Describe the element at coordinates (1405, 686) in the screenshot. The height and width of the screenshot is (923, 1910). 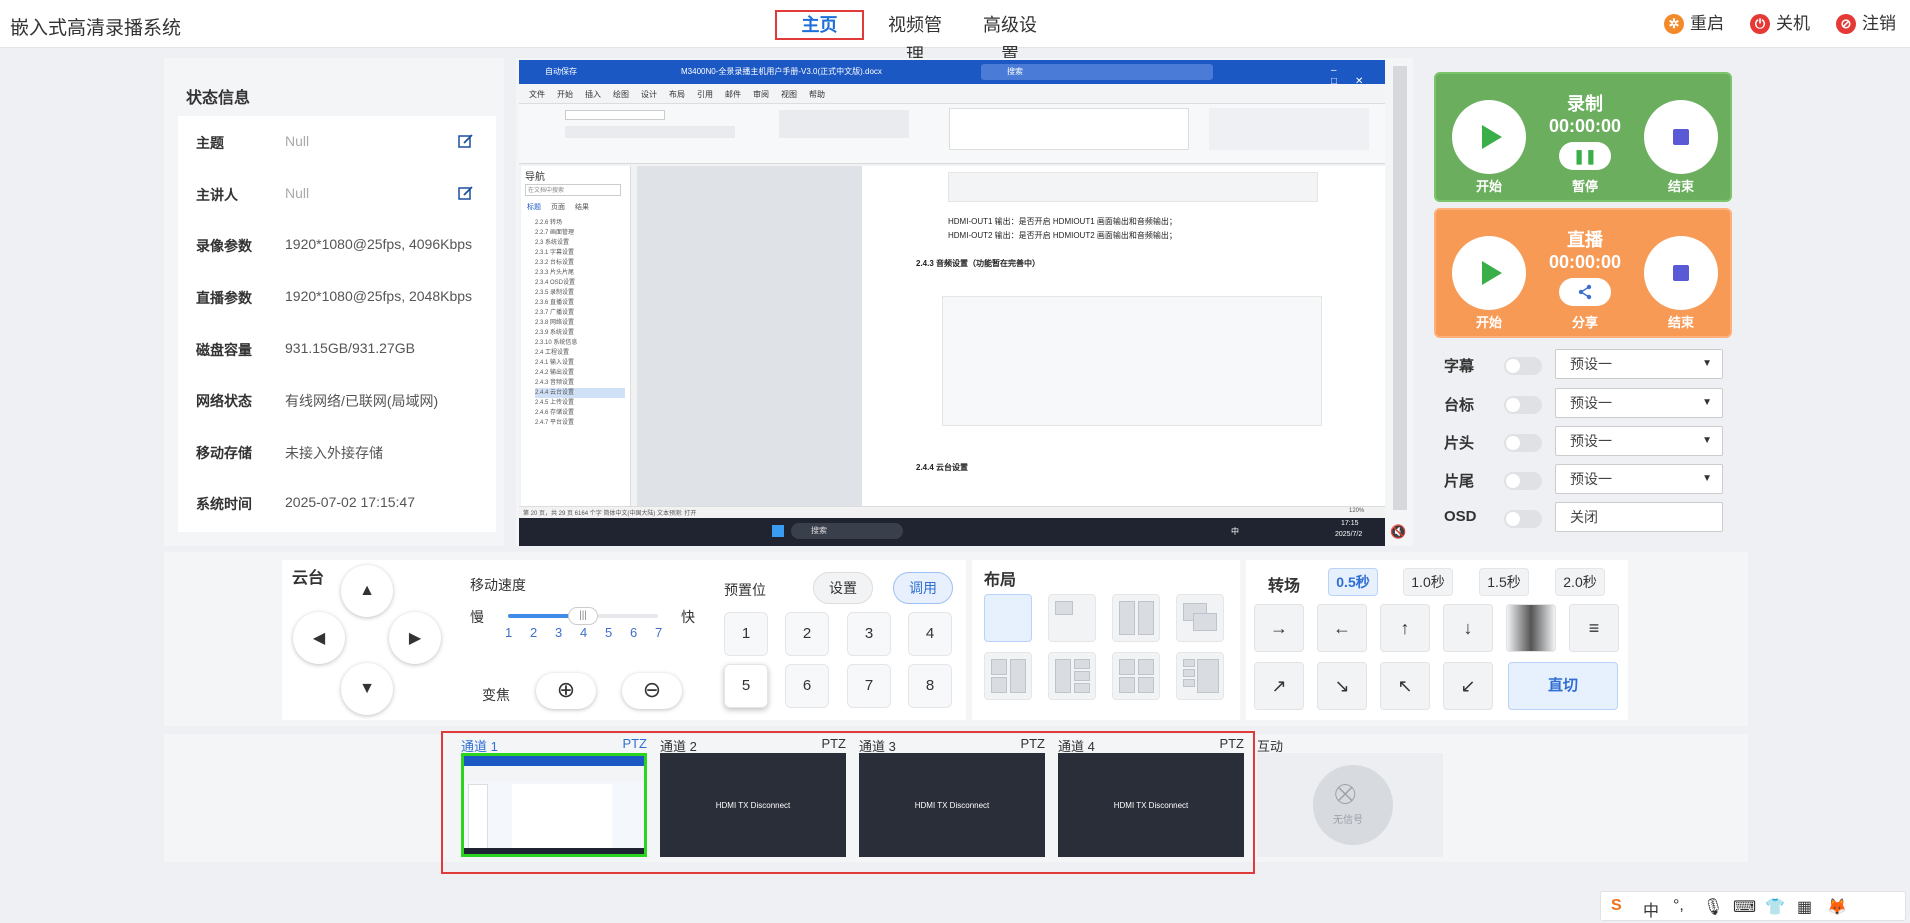
I see `arrow-up-left-icon: ↖` at that location.